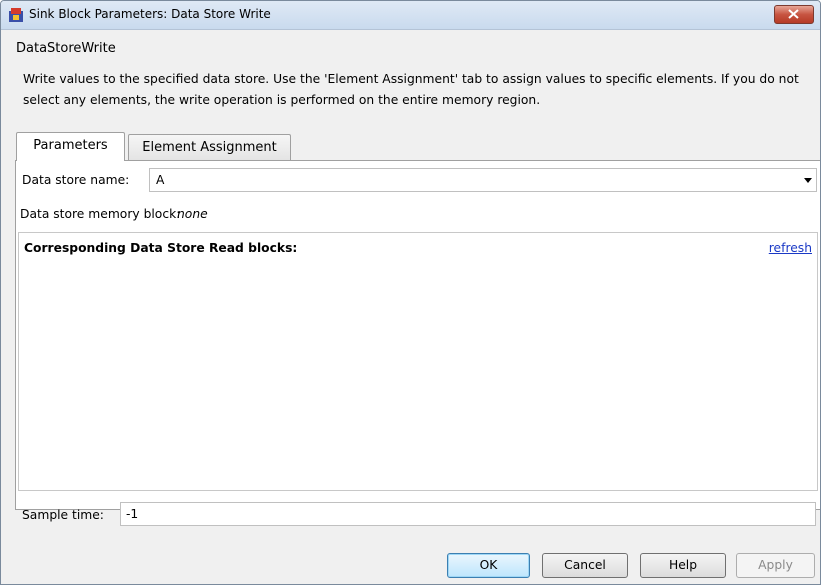 The width and height of the screenshot is (821, 585). Describe the element at coordinates (790, 248) in the screenshot. I see `refresh-link: refresh` at that location.